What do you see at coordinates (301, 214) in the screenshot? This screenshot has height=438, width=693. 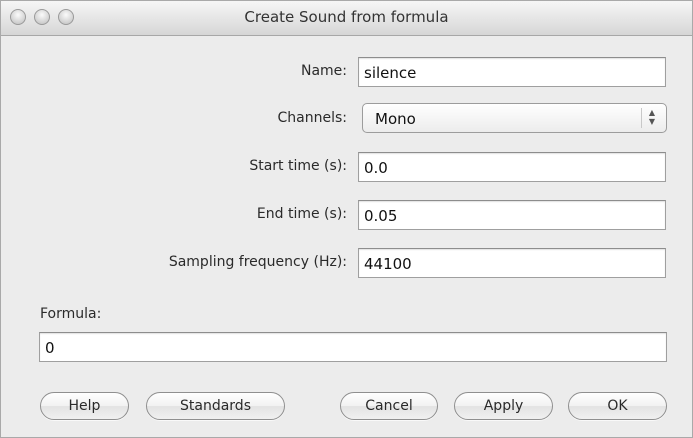 I see `end-time-label: End time (s):` at bounding box center [301, 214].